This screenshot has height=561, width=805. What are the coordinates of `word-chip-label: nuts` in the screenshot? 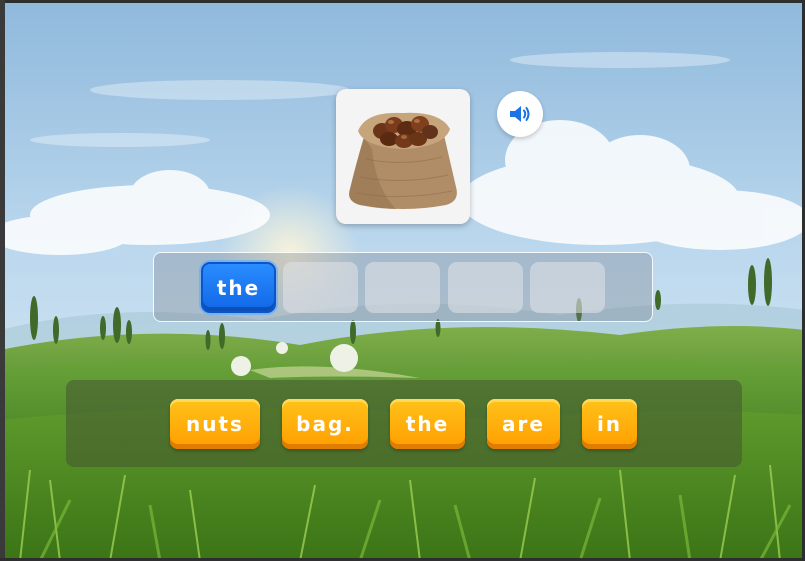 It's located at (215, 424).